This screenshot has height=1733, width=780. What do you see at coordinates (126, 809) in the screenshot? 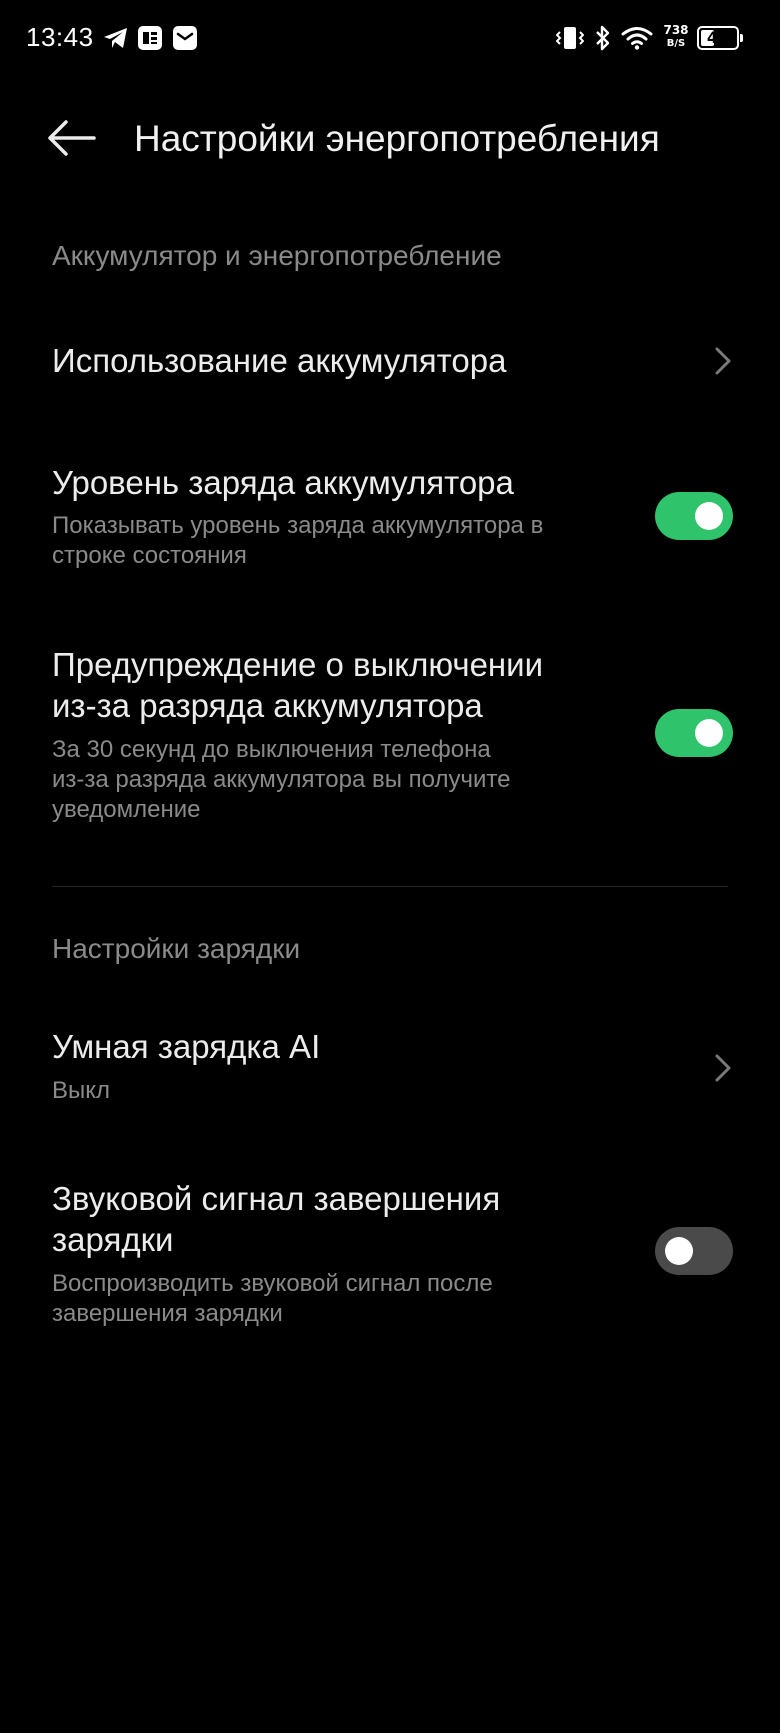
I see `low-battery-warning-subtitle-line3: уведомление` at bounding box center [126, 809].